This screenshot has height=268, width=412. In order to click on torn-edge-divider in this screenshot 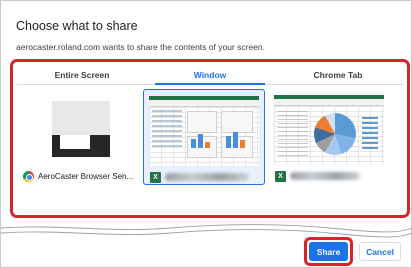, I will do `click(206, 231)`.